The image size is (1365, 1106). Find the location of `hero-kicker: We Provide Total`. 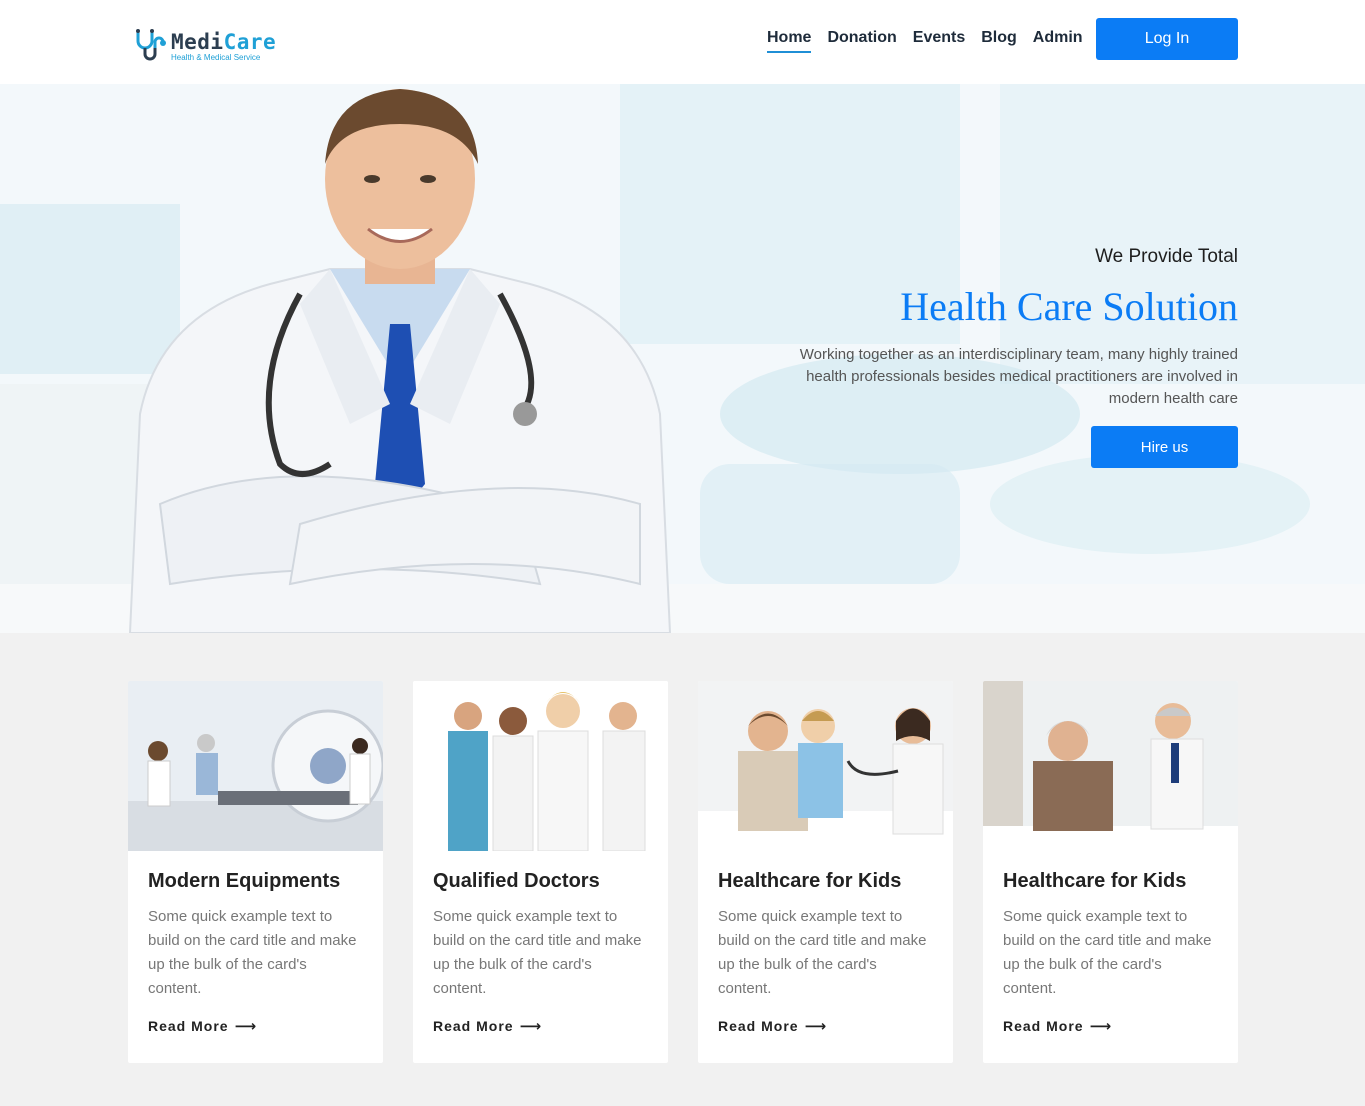

hero-kicker: We Provide Total is located at coordinates (1166, 256).